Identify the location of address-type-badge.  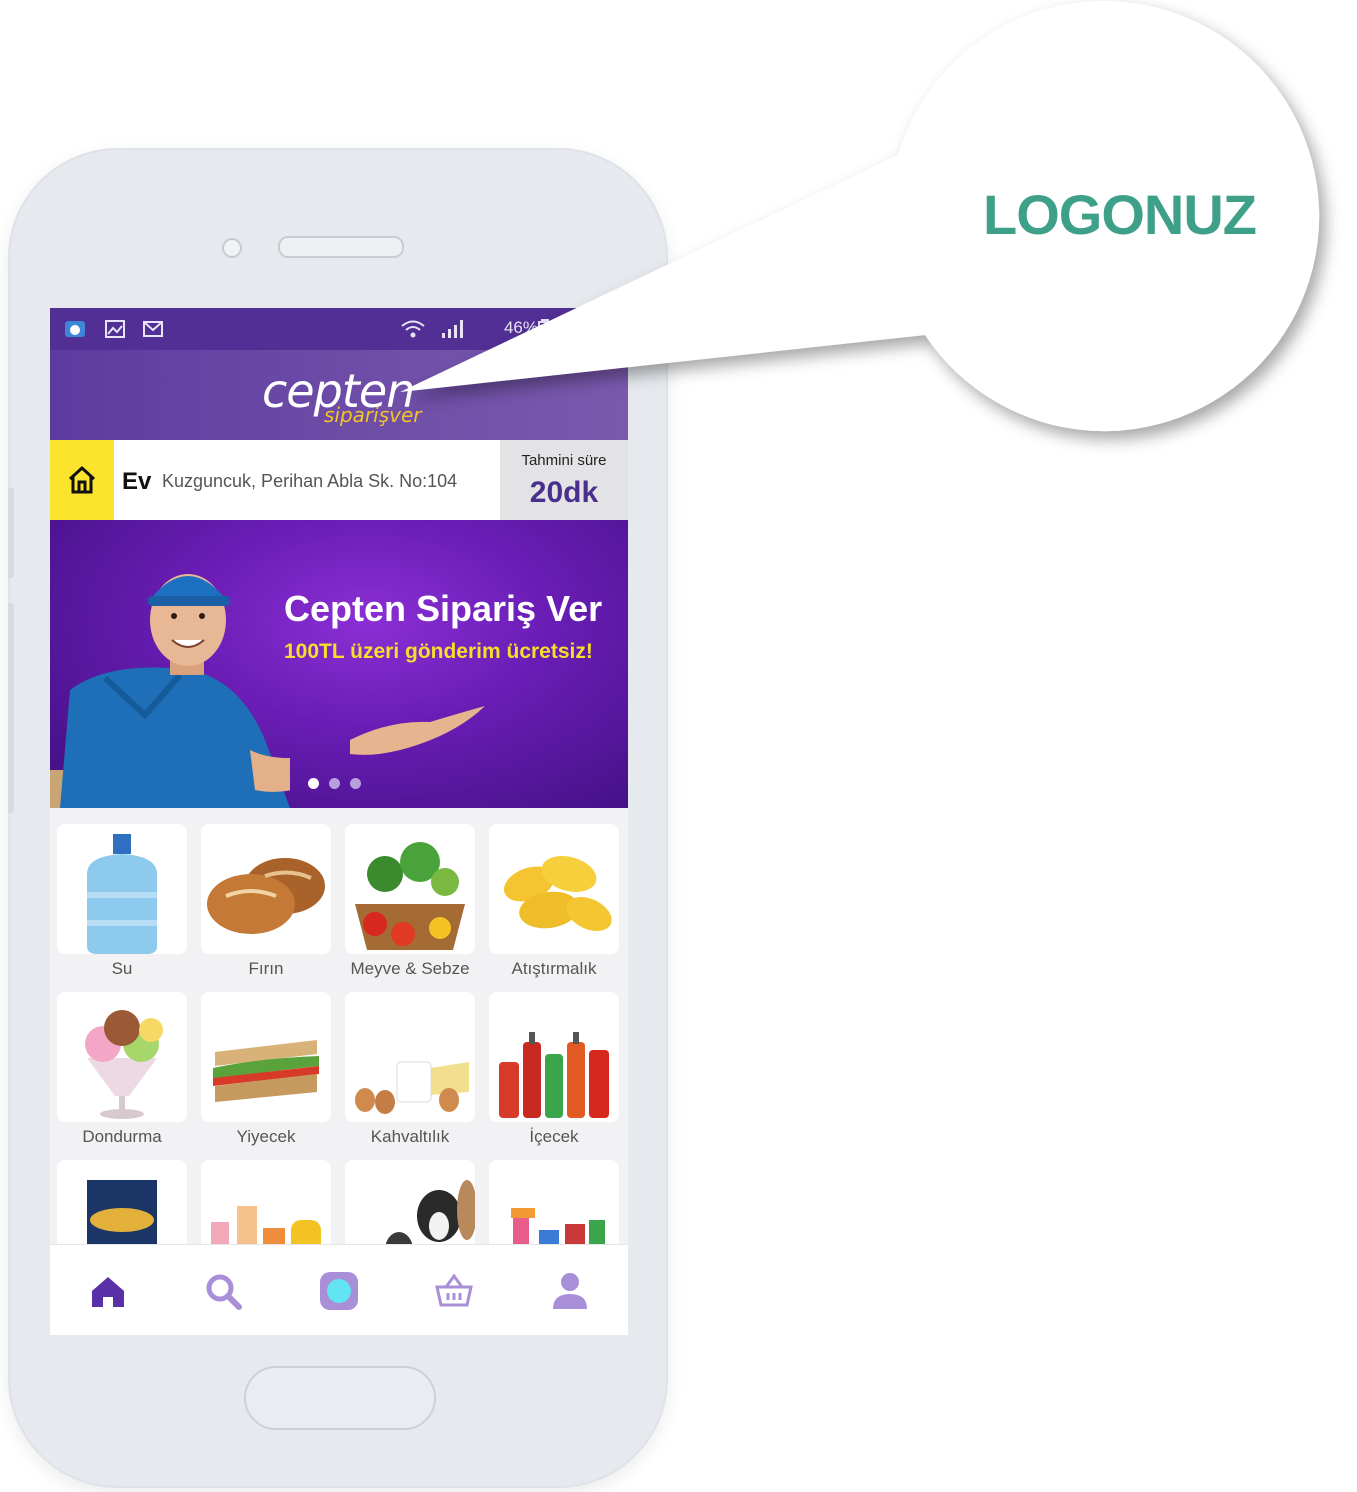
(82, 480).